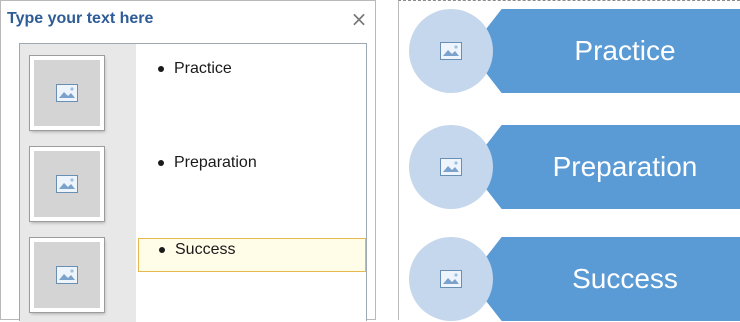 This screenshot has width=740, height=322. Describe the element at coordinates (203, 68) in the screenshot. I see `text-item-label: Practice` at that location.